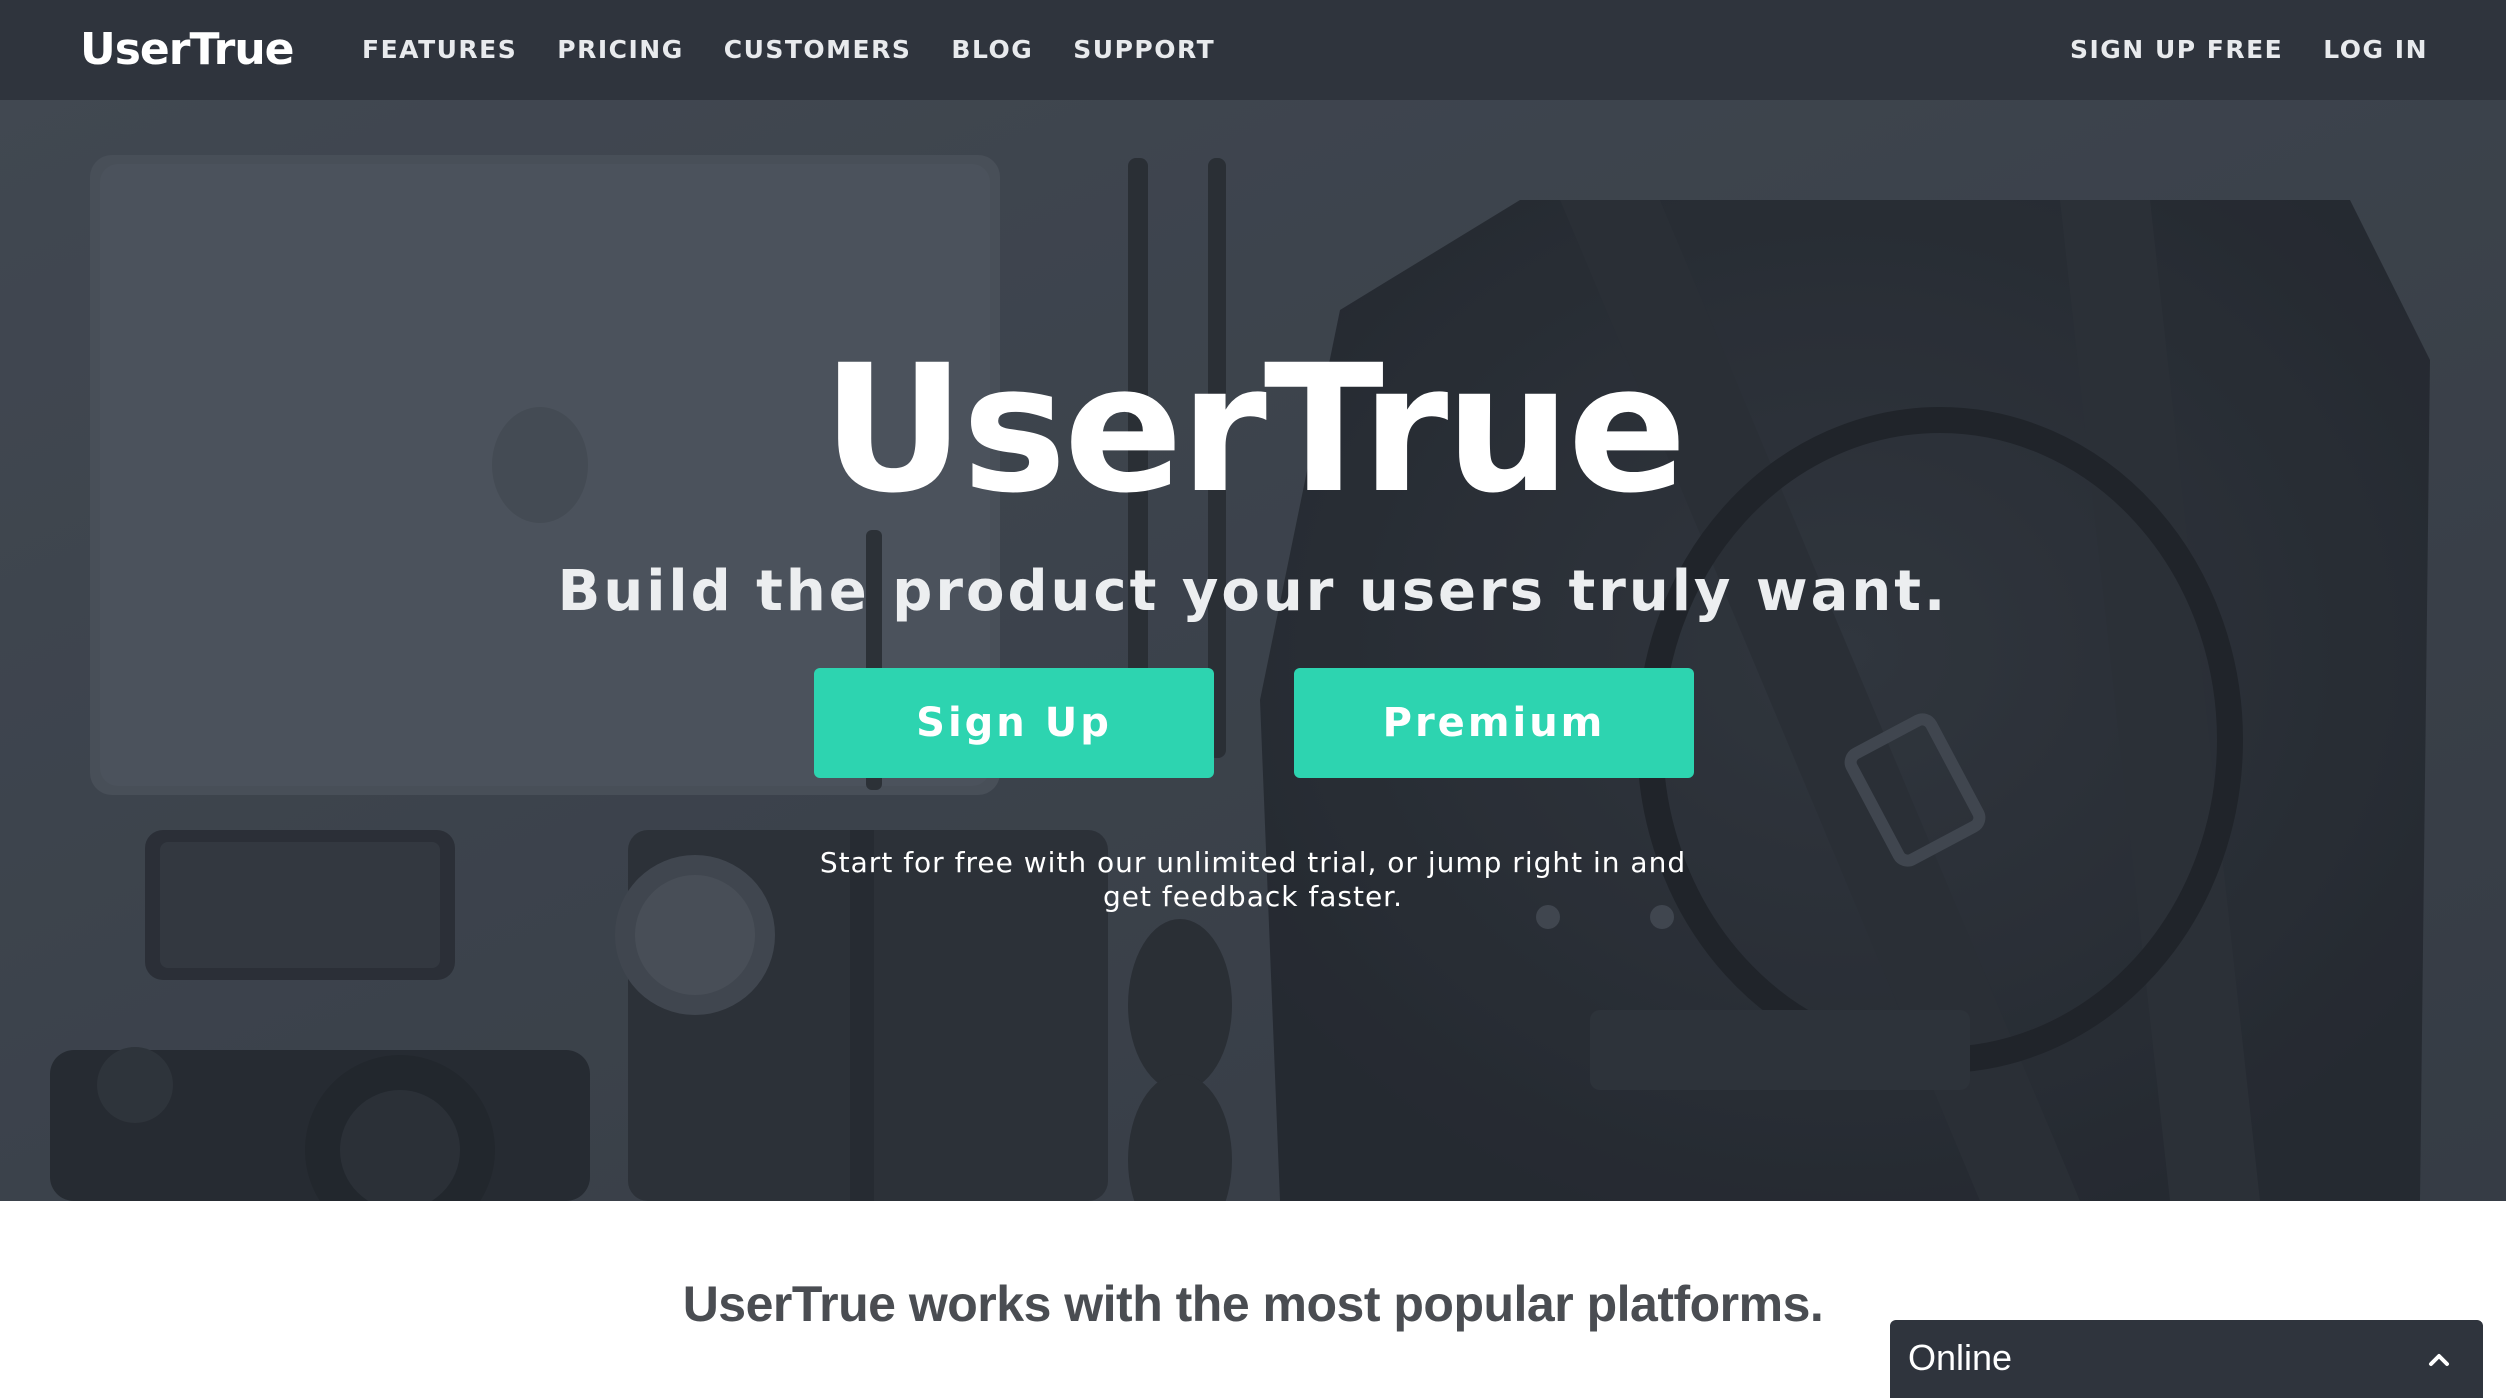  I want to click on nav-link-blog: BLOG, so click(992, 50).